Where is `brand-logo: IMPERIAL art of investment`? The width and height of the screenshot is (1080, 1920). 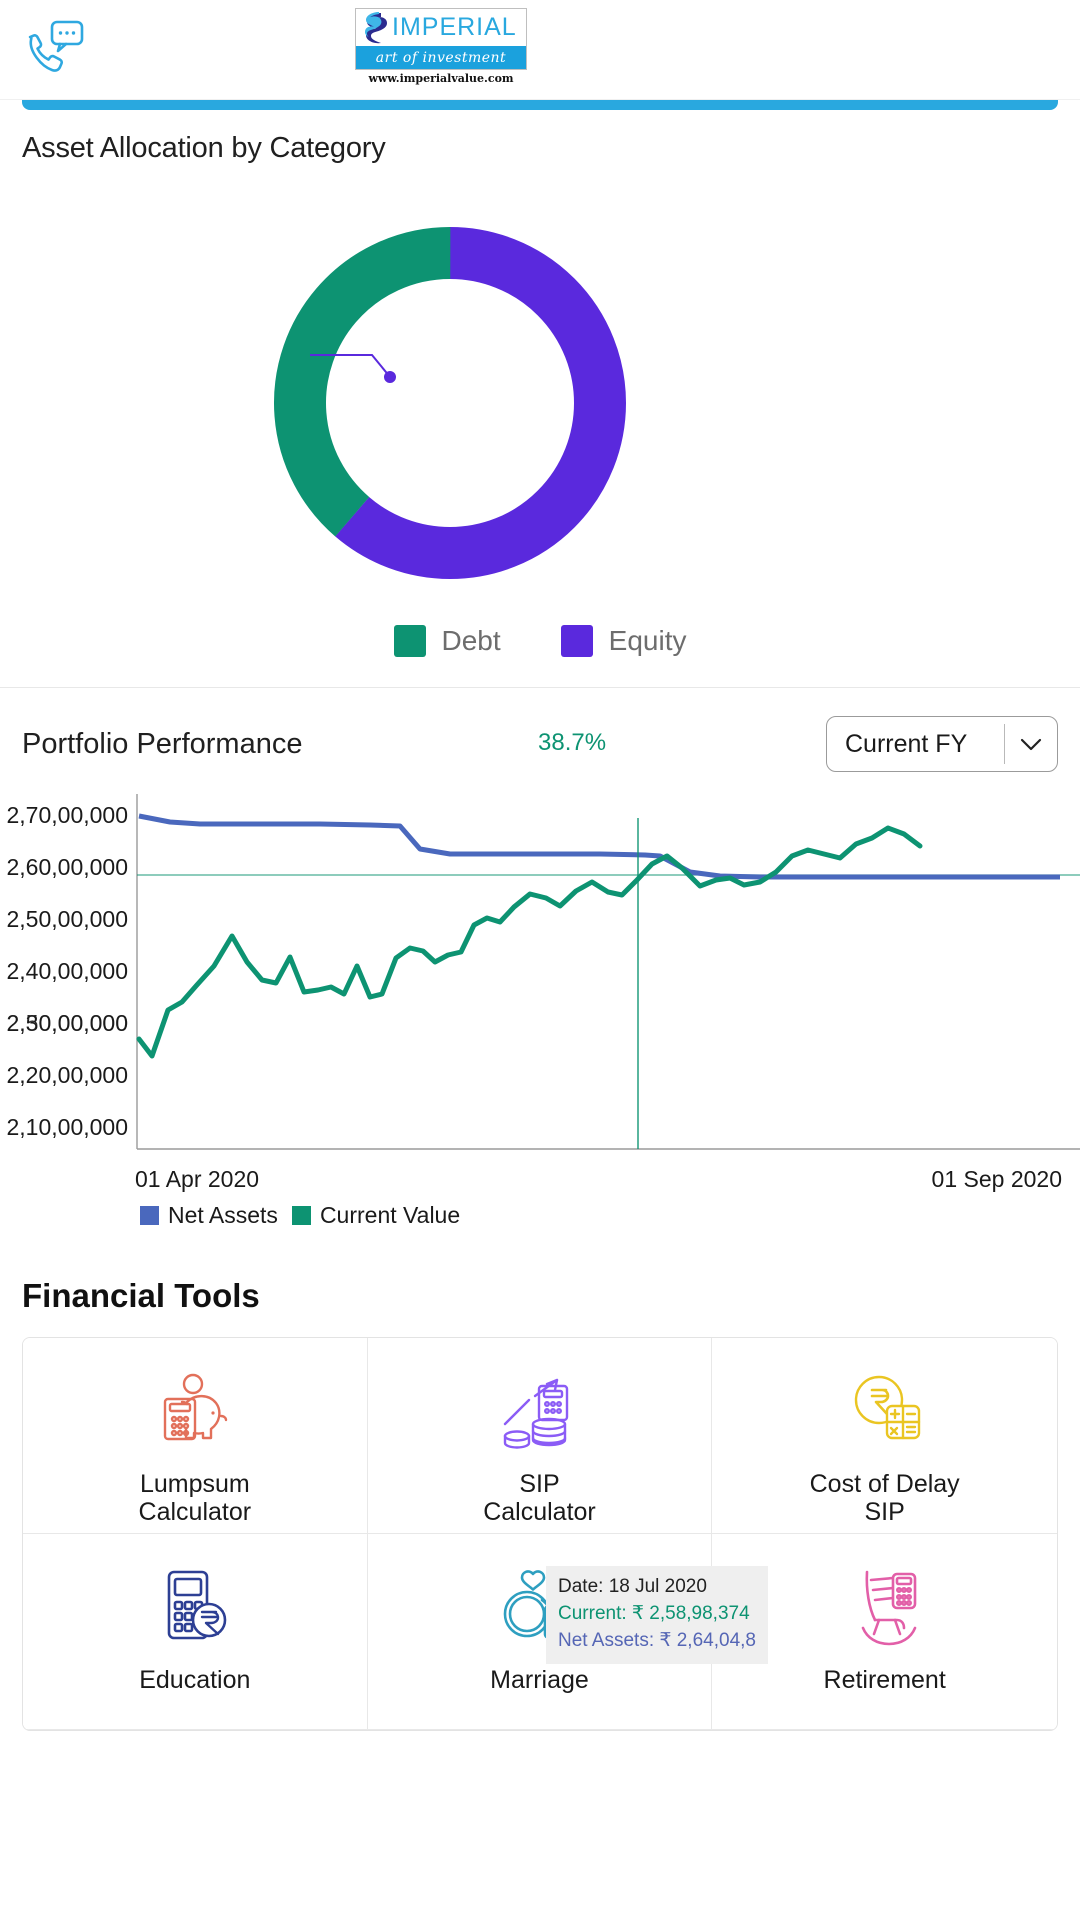
brand-logo: IMPERIAL art of investment is located at coordinates (441, 39).